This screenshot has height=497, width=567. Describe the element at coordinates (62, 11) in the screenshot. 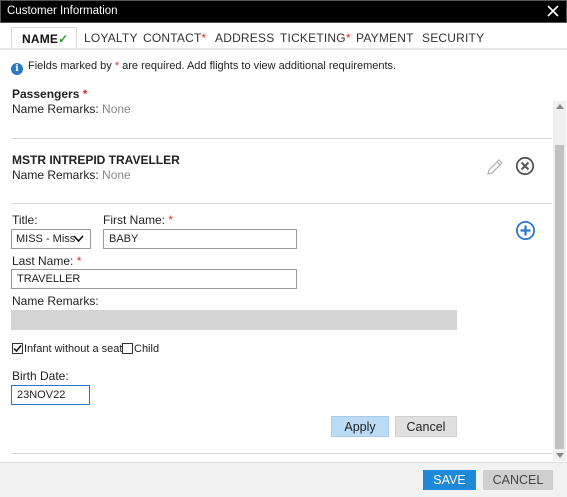

I see `window-title: Customer Information` at that location.